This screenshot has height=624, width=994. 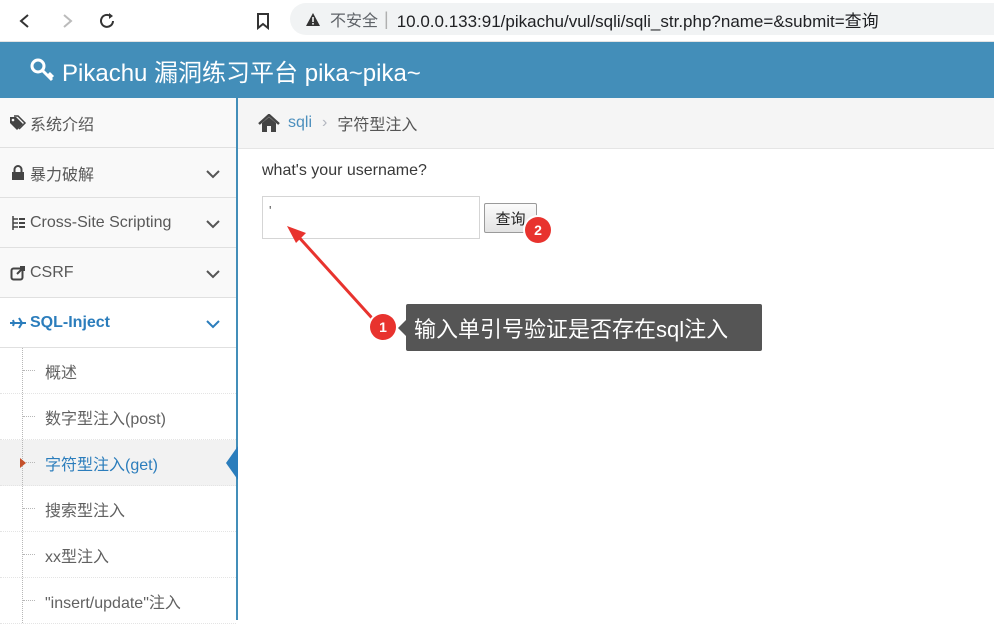 What do you see at coordinates (538, 230) in the screenshot?
I see `annotation-badge-2: 2` at bounding box center [538, 230].